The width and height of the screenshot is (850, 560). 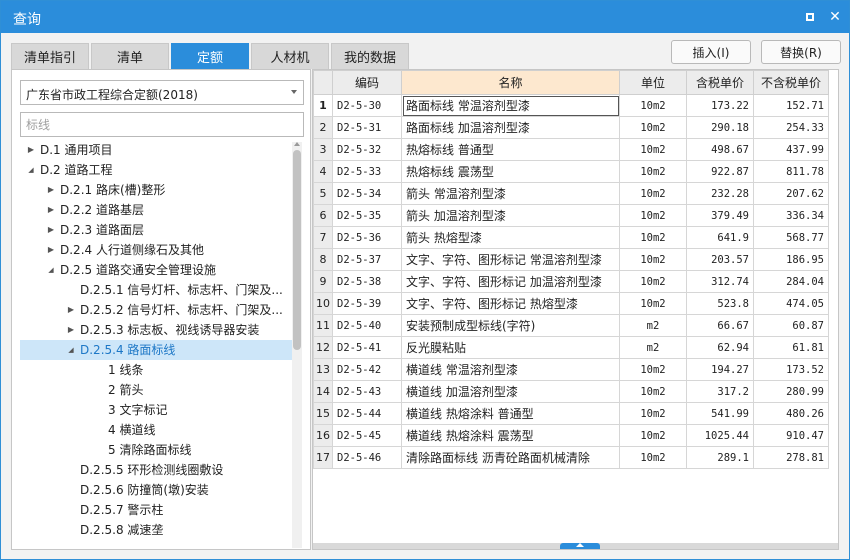 What do you see at coordinates (297, 144) in the screenshot?
I see `scroll-up-icon` at bounding box center [297, 144].